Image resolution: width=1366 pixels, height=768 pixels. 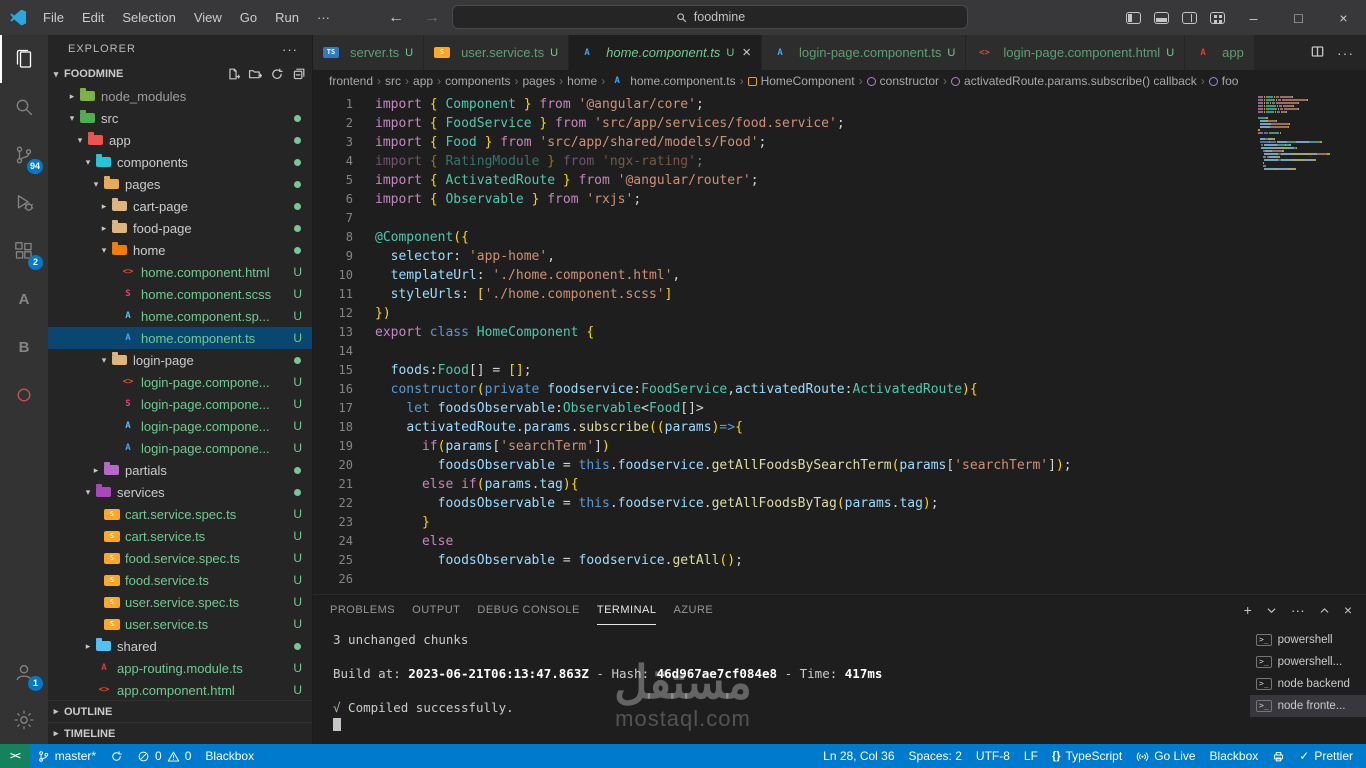 I want to click on split-editor-icon, so click(x=1317, y=53).